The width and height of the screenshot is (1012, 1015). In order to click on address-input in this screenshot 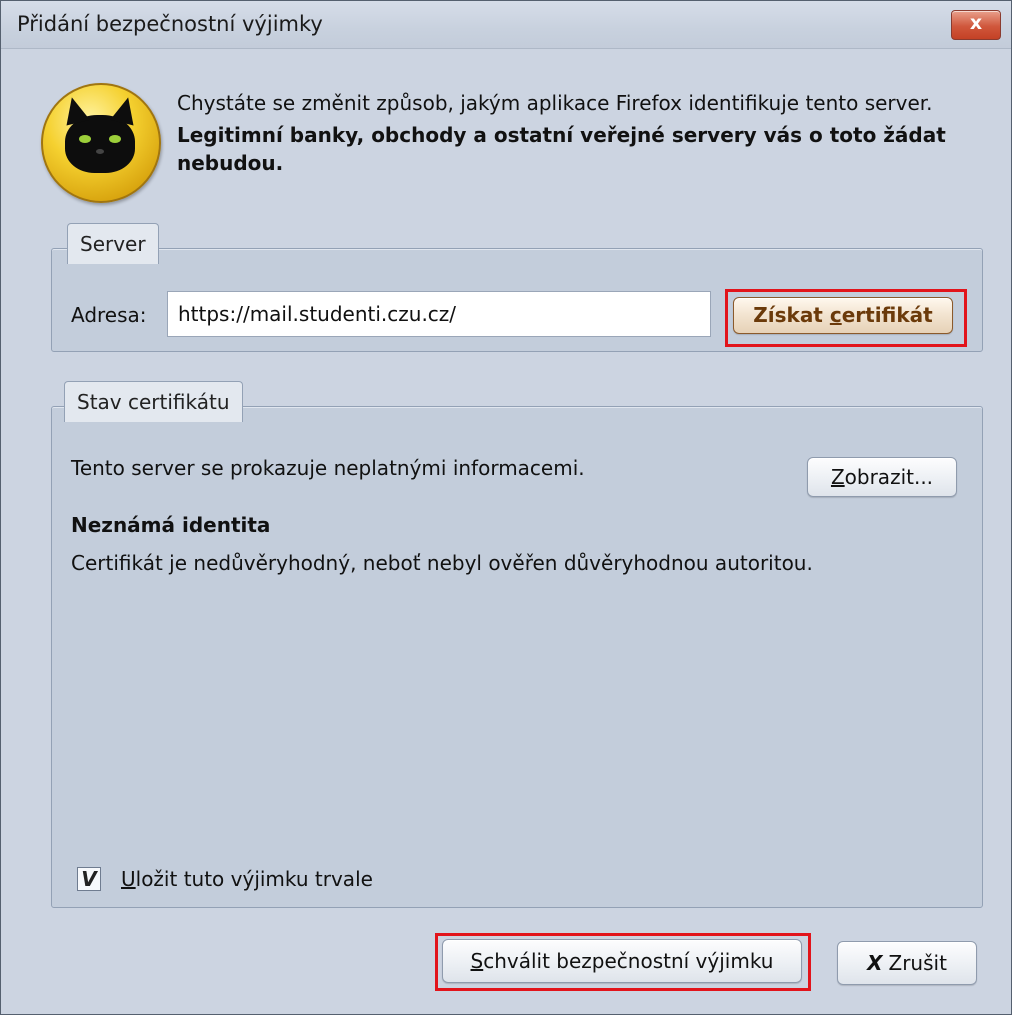, I will do `click(439, 314)`.